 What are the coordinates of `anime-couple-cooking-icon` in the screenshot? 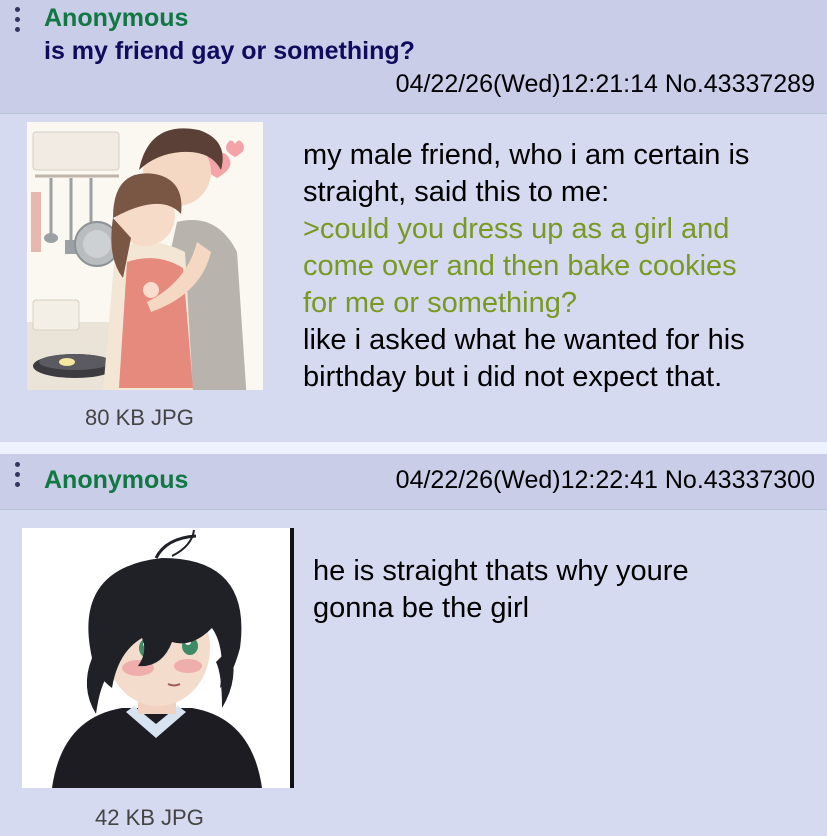 It's located at (145, 256).